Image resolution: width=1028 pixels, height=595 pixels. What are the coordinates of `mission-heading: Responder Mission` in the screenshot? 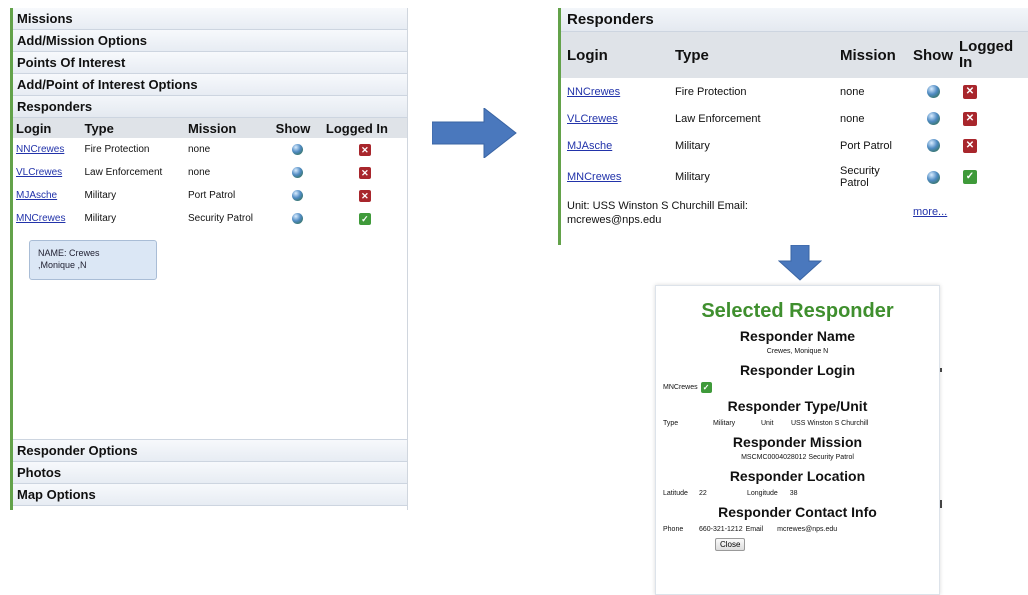 It's located at (797, 442).